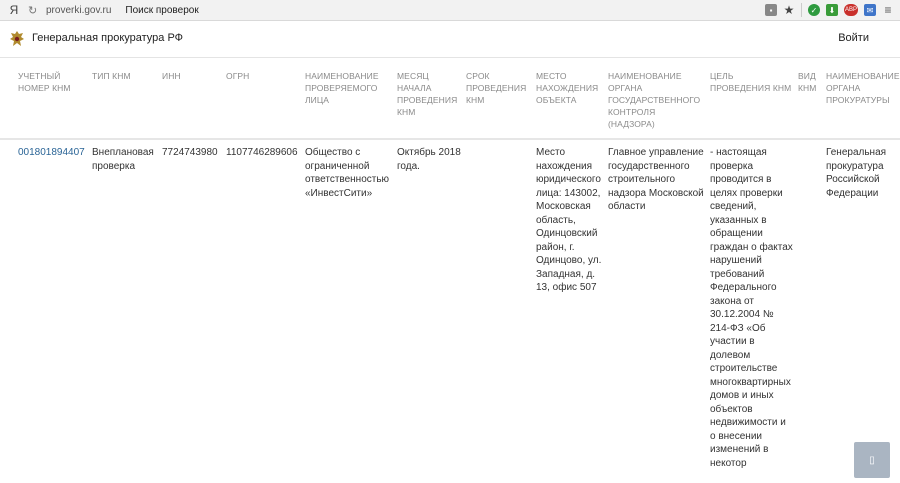  What do you see at coordinates (888, 10) in the screenshot?
I see `menu-icon: ≡` at bounding box center [888, 10].